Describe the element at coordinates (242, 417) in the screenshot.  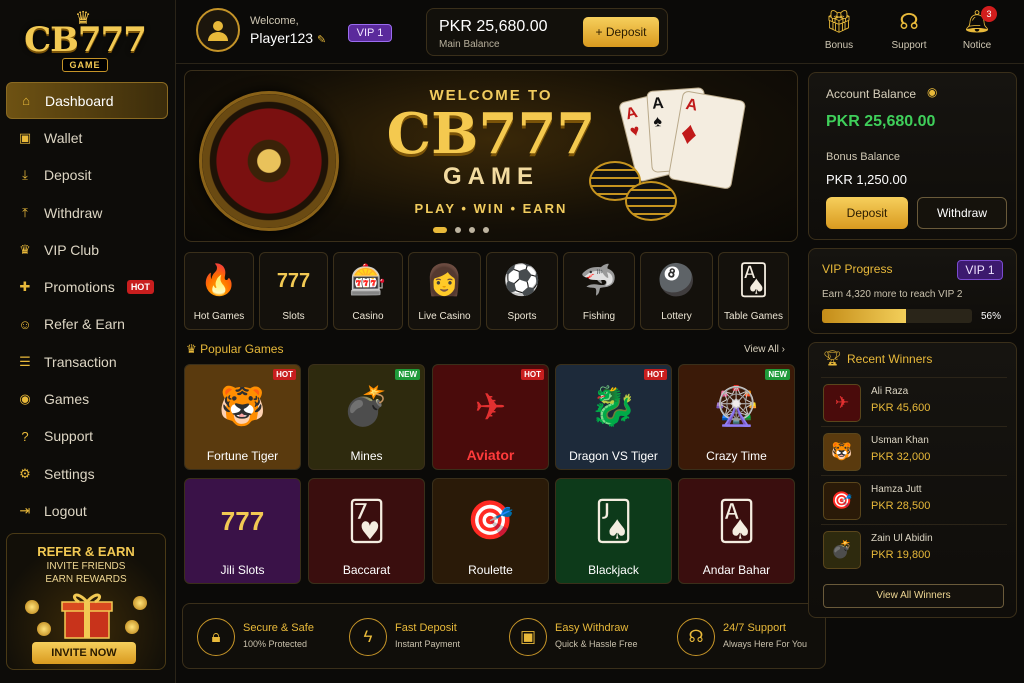
I see `game-fortune-tiger: 🐯 HOT Fortune Tiger` at that location.